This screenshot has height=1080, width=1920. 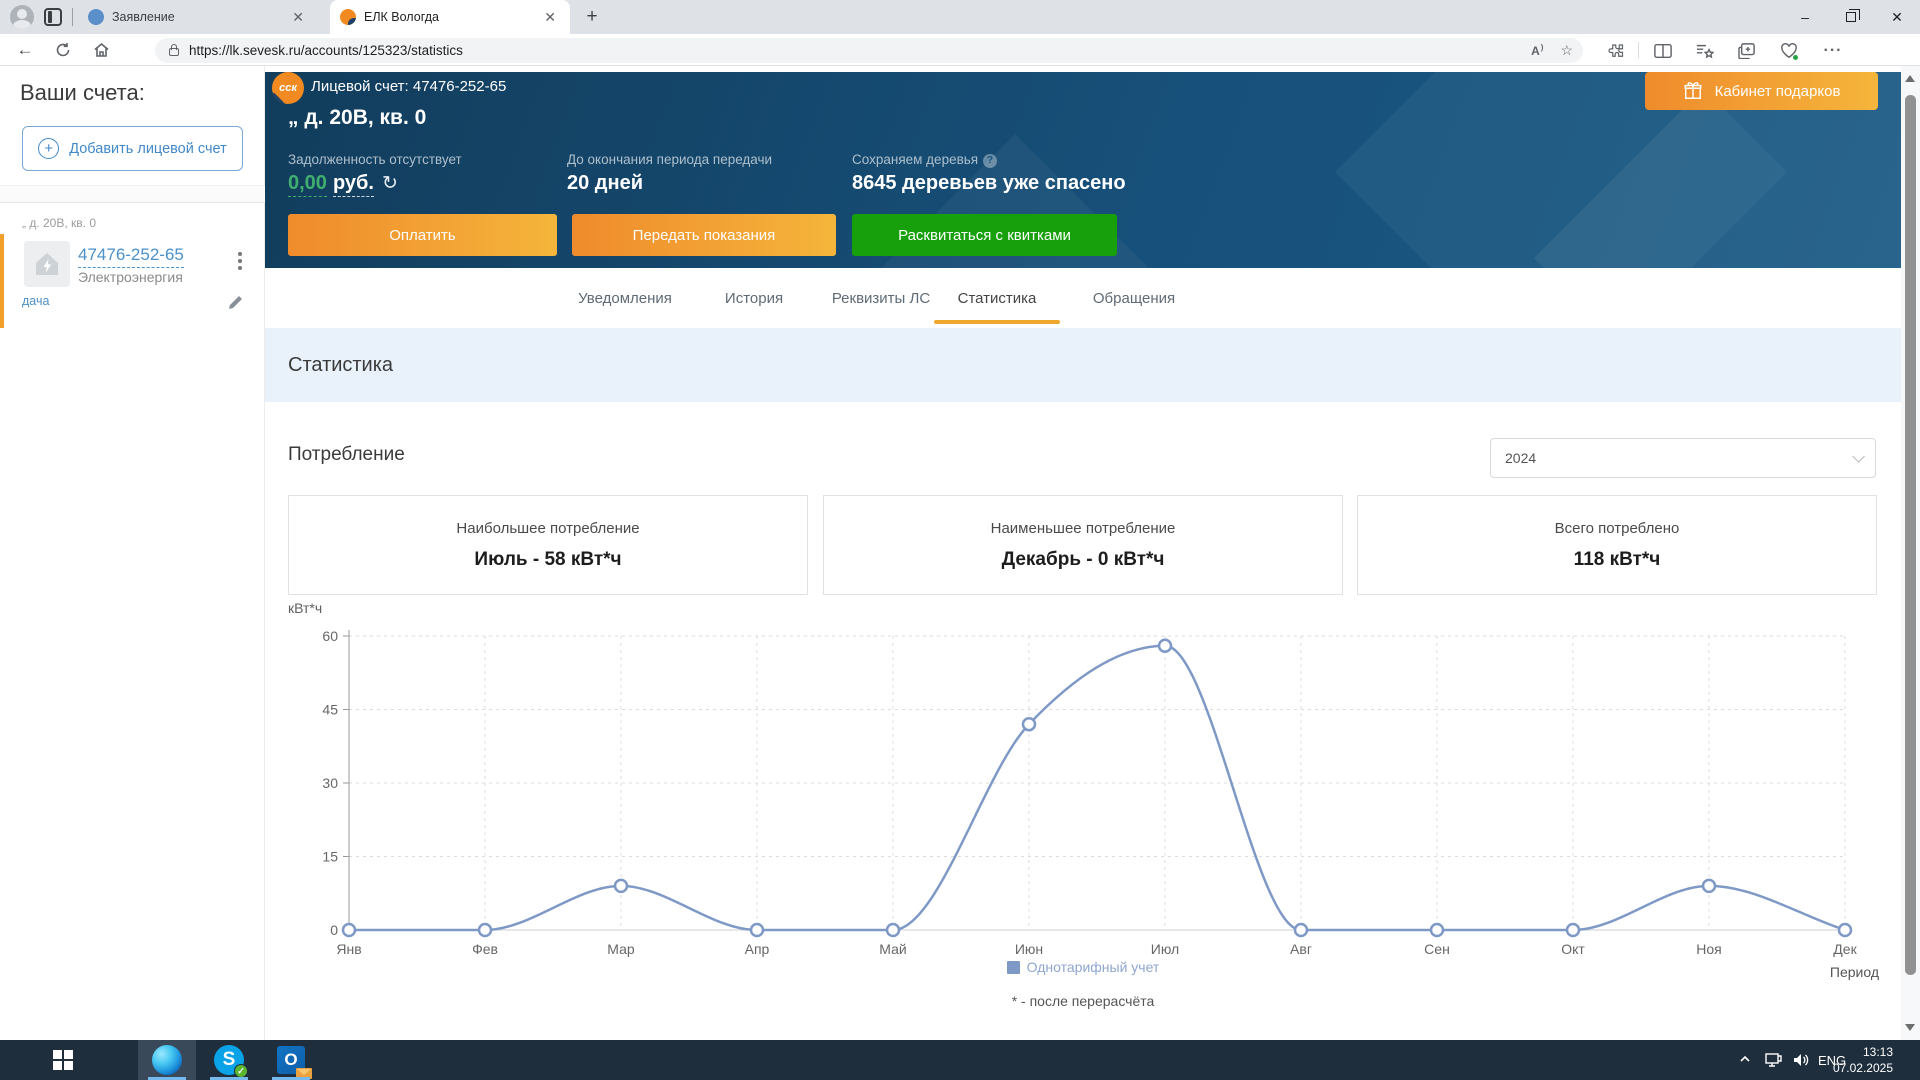 I want to click on stat-card-max: Наибольшее потребление Июль - 58 кВт*ч, so click(x=548, y=545).